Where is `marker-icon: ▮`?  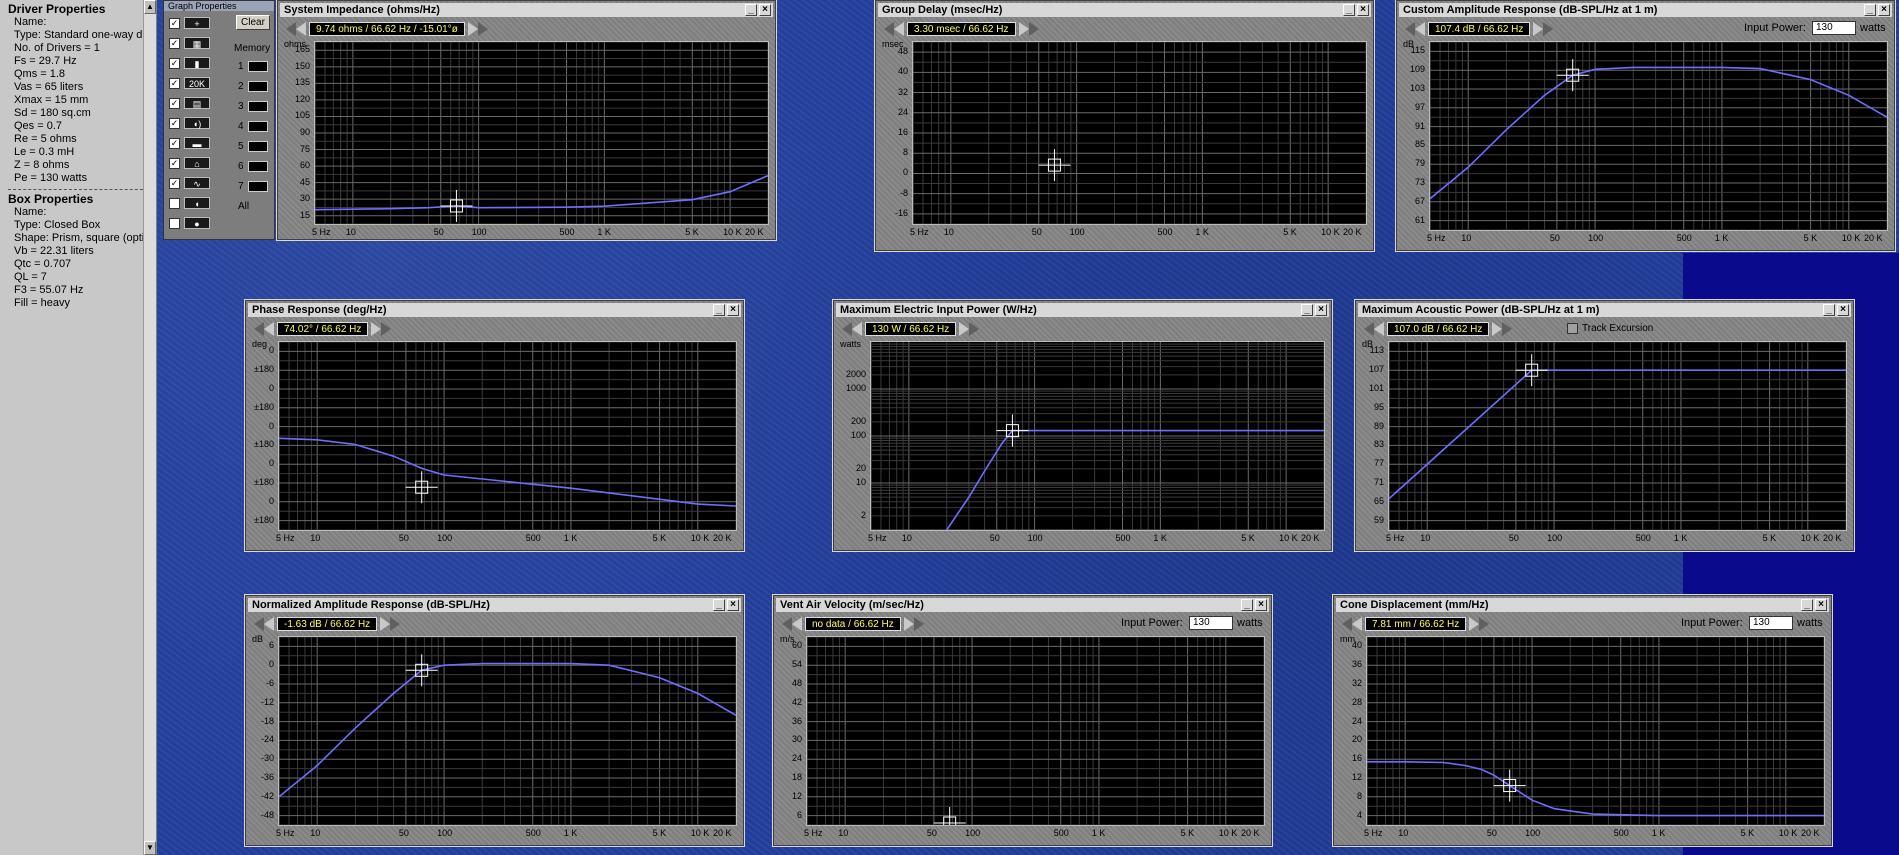
marker-icon: ▮ is located at coordinates (197, 63).